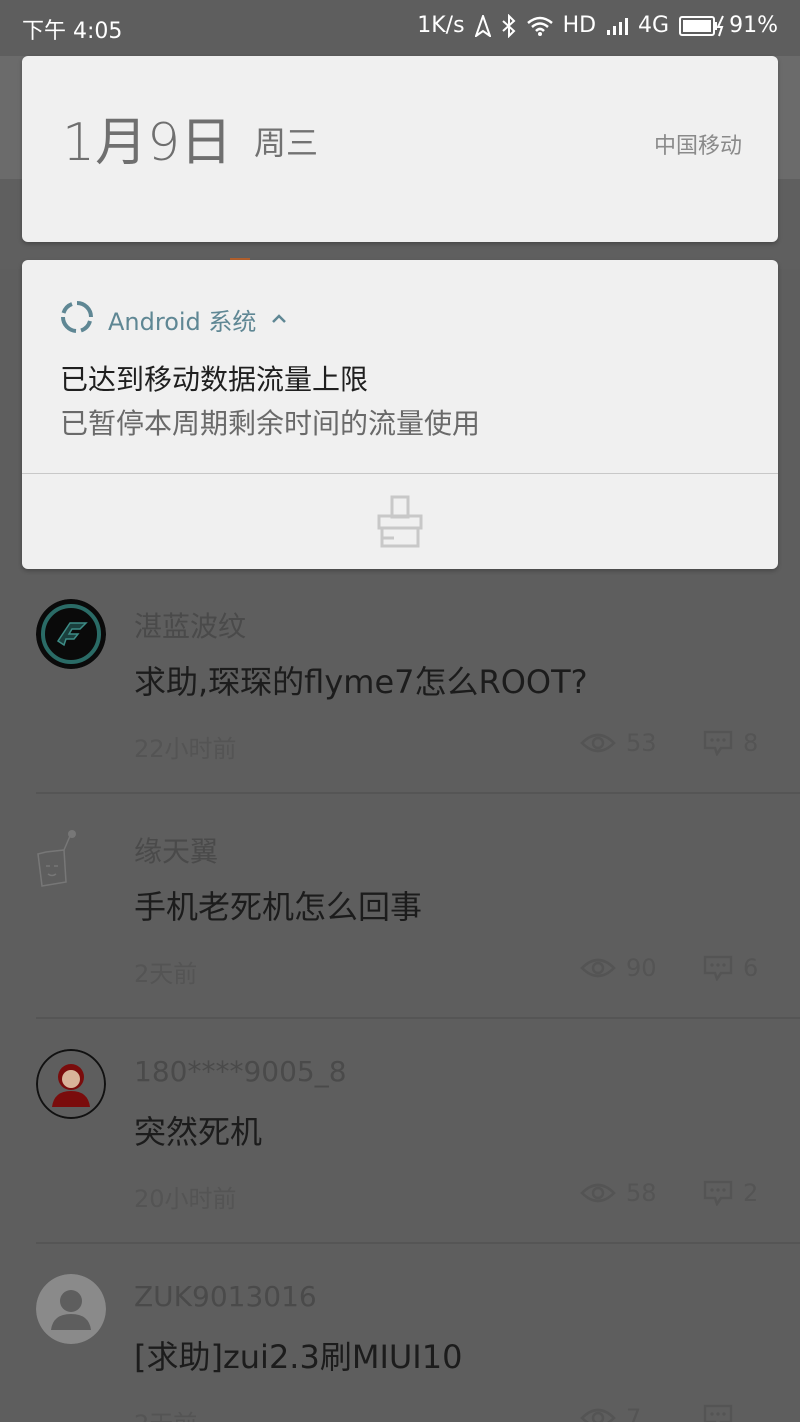 Image resolution: width=800 pixels, height=1422 pixels. Describe the element at coordinates (579, 25) in the screenshot. I see `hd-label: HD` at that location.